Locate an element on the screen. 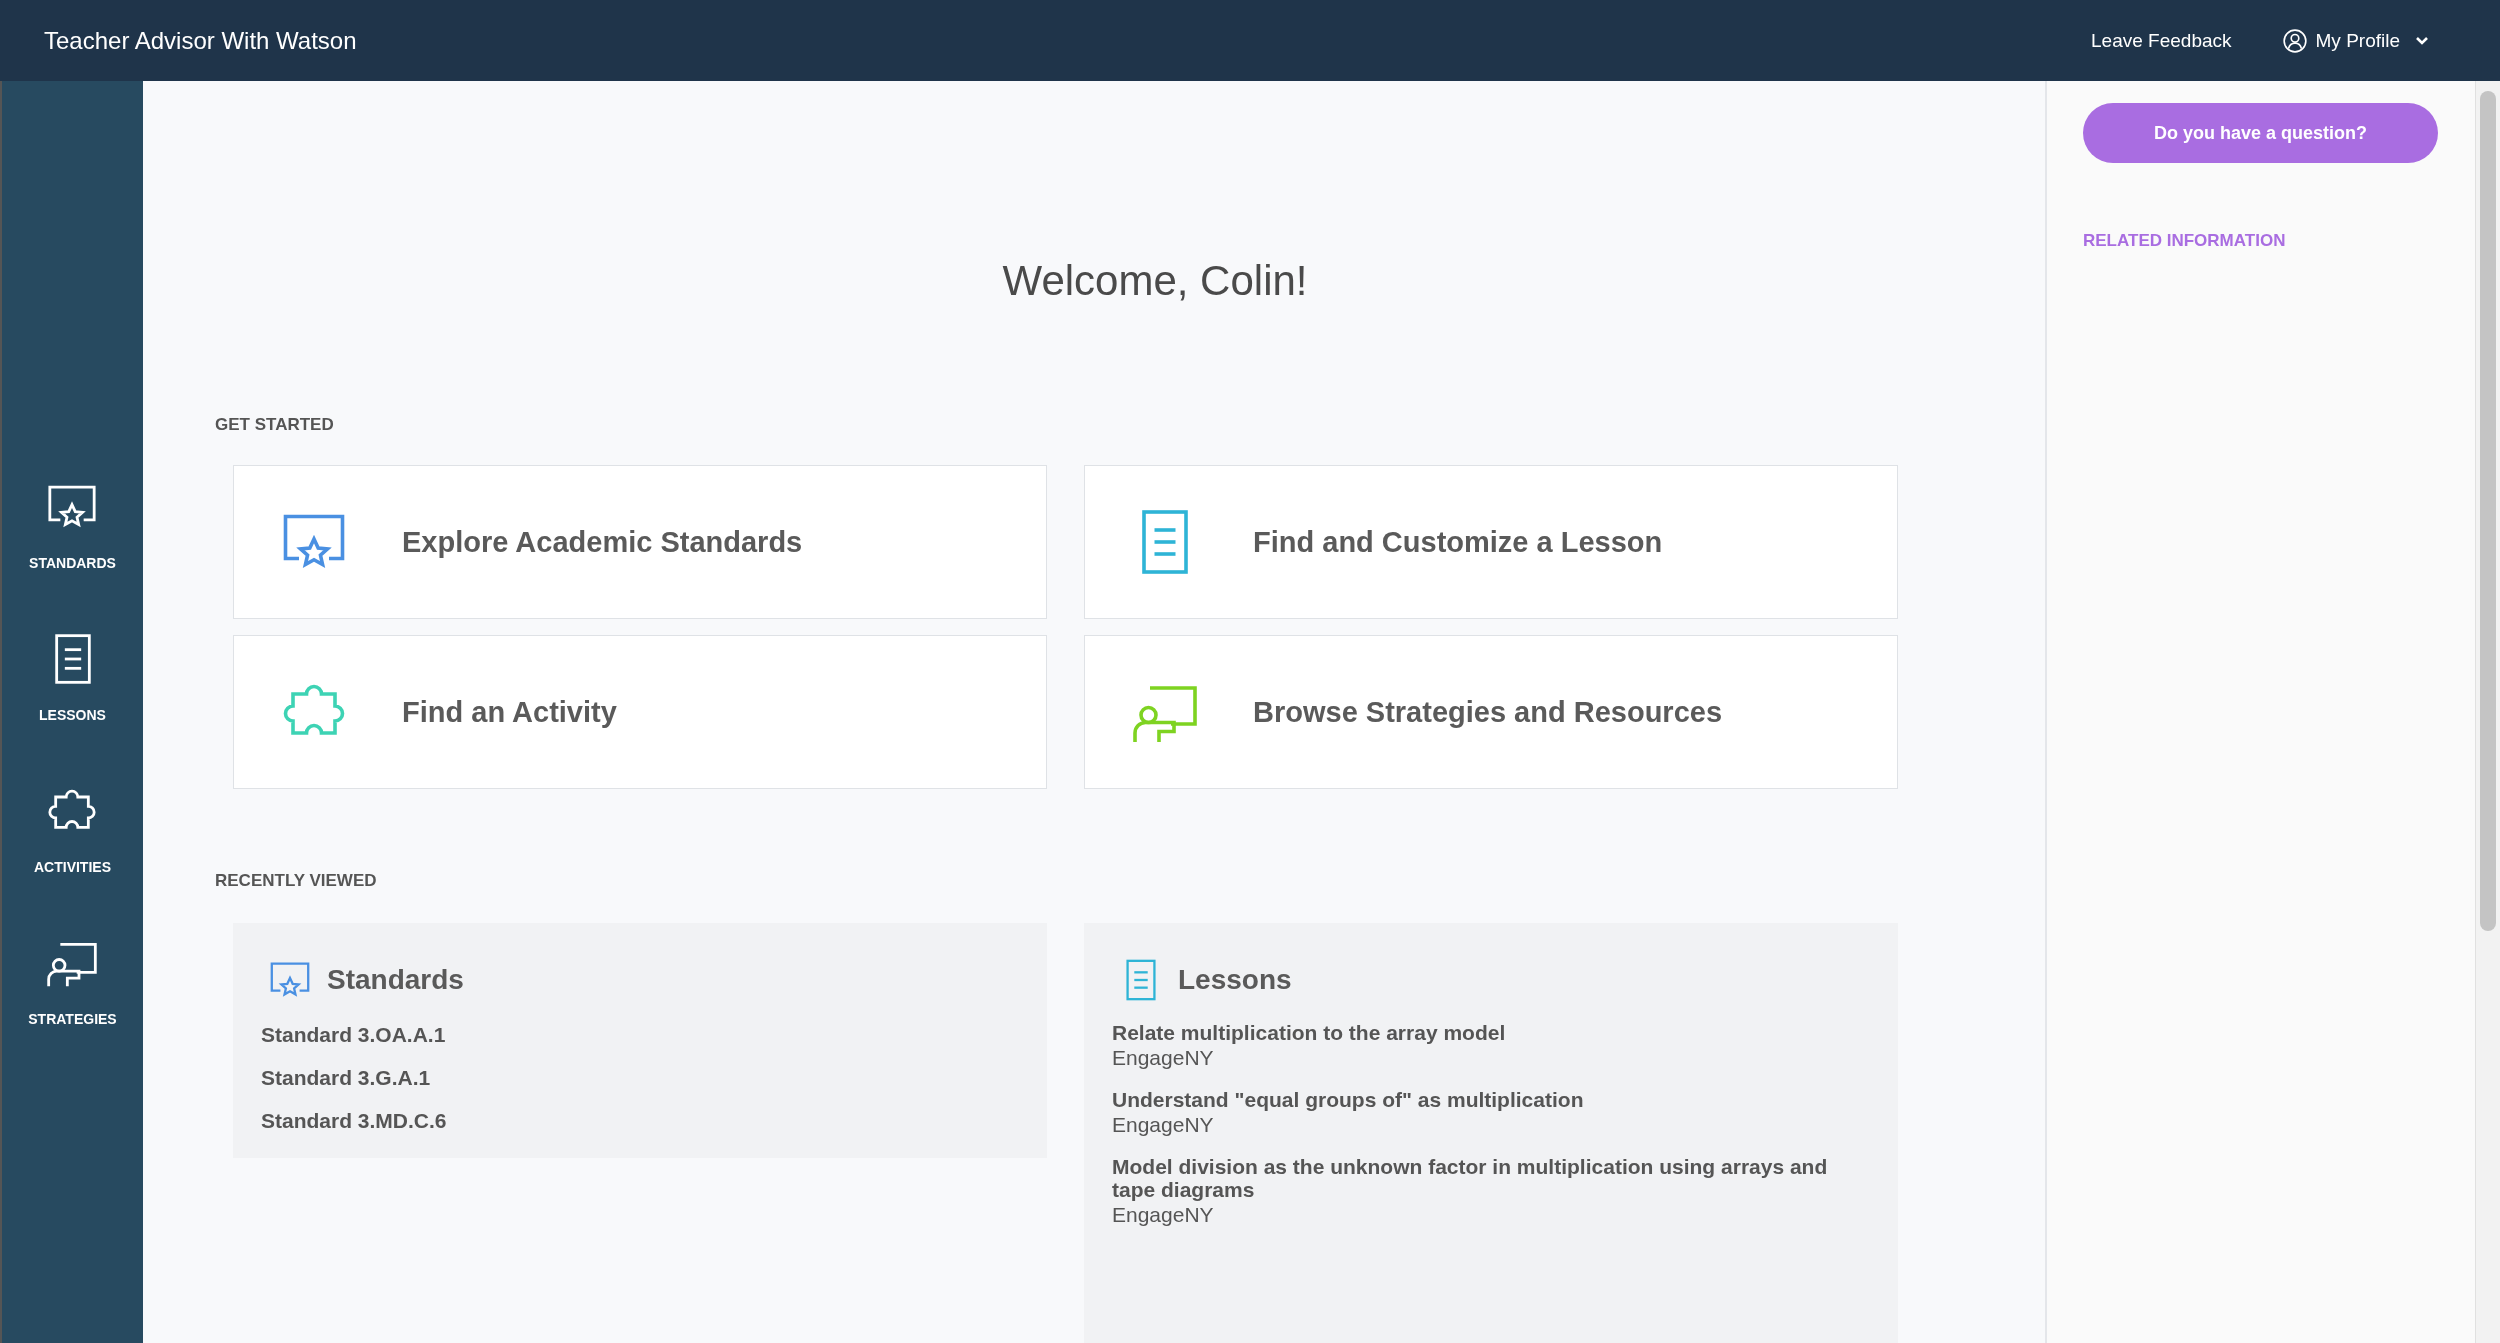  related-heading: RELATED INFORMATION is located at coordinates (2185, 241).